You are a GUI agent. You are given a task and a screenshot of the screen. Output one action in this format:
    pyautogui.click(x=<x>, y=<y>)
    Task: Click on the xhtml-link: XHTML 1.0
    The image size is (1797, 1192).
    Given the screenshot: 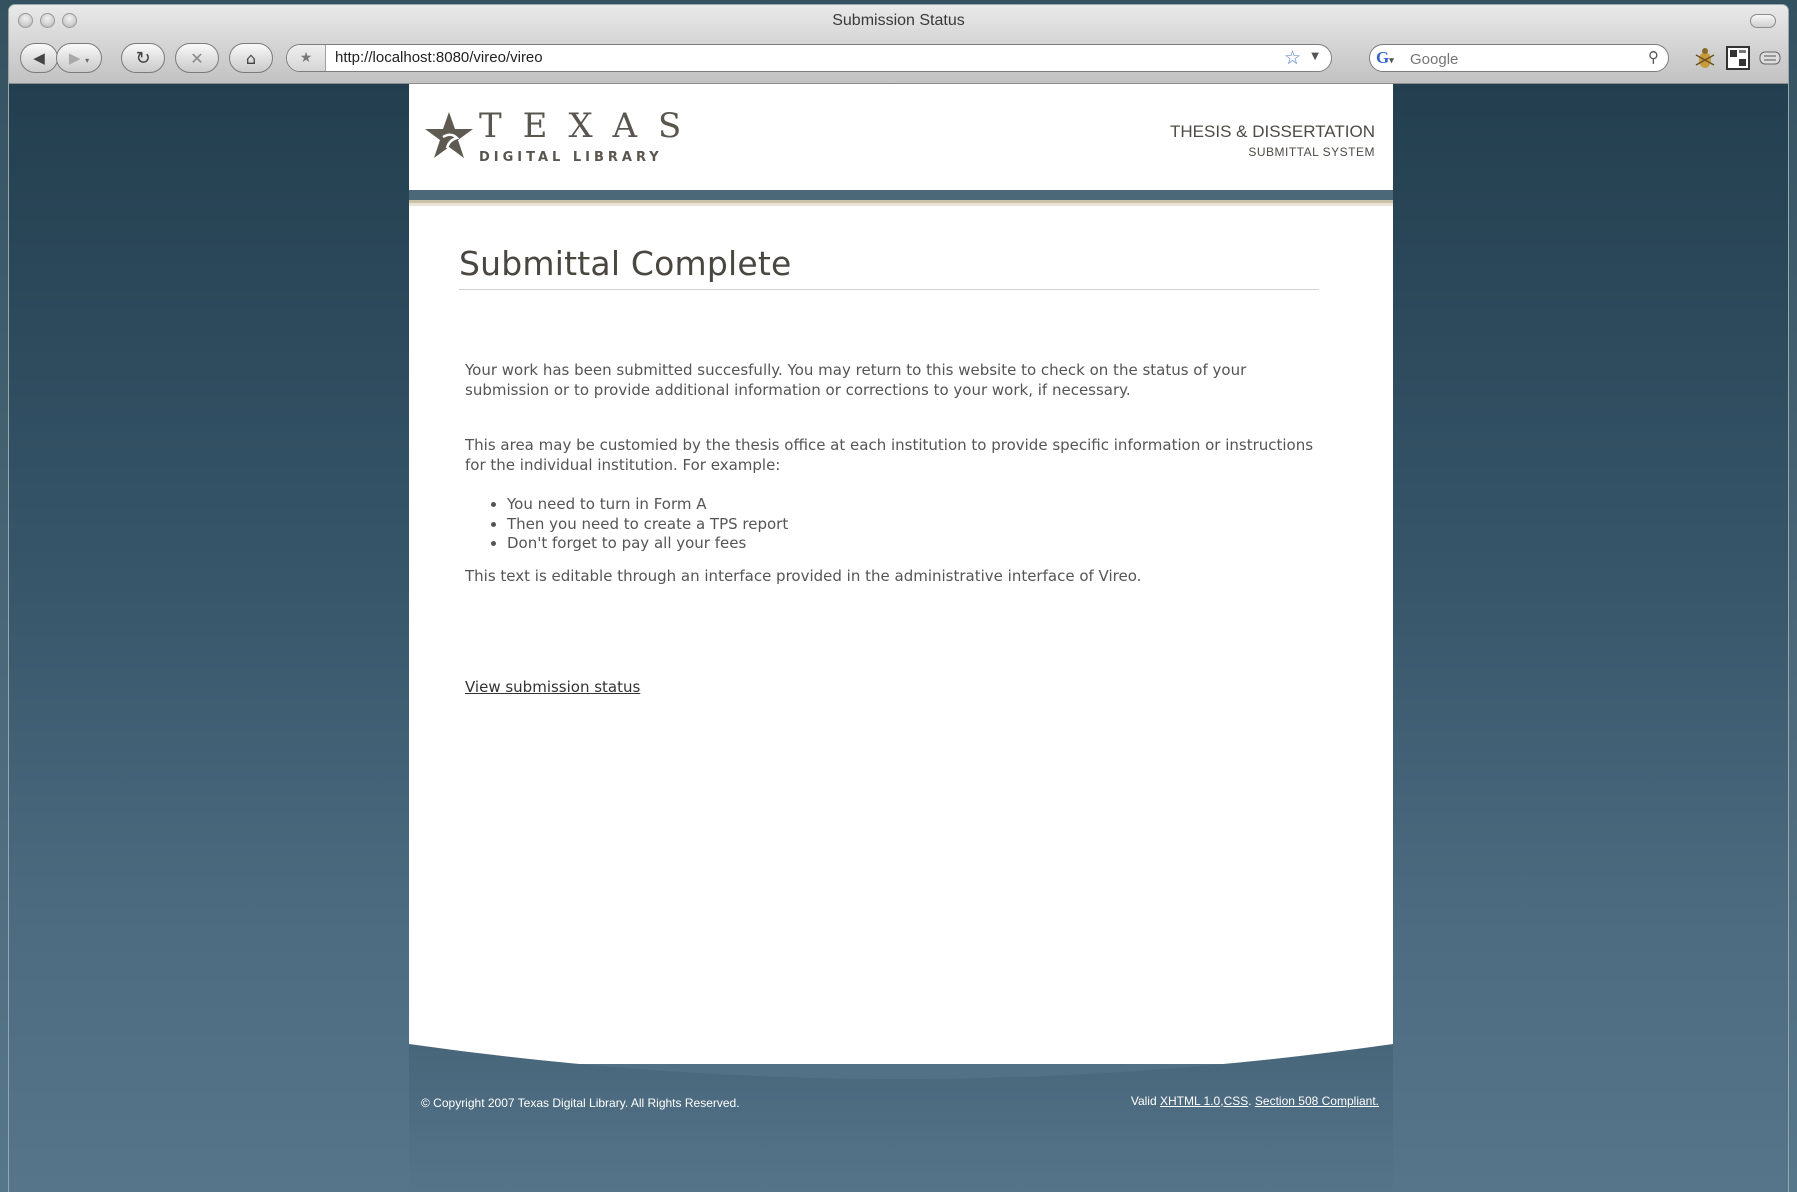 What is the action you would take?
    pyautogui.click(x=1190, y=1101)
    